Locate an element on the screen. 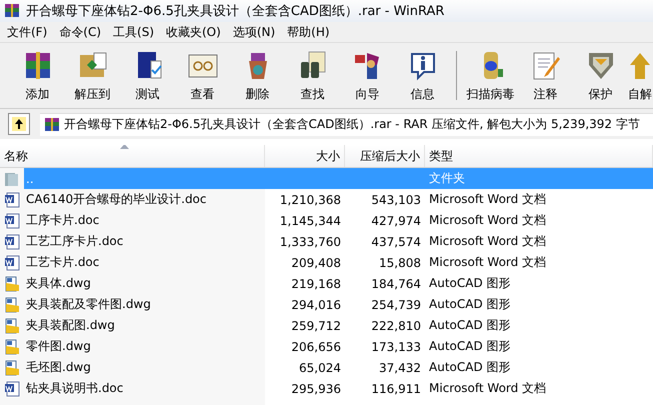 The image size is (653, 405). file-size: 259,712 is located at coordinates (316, 325).